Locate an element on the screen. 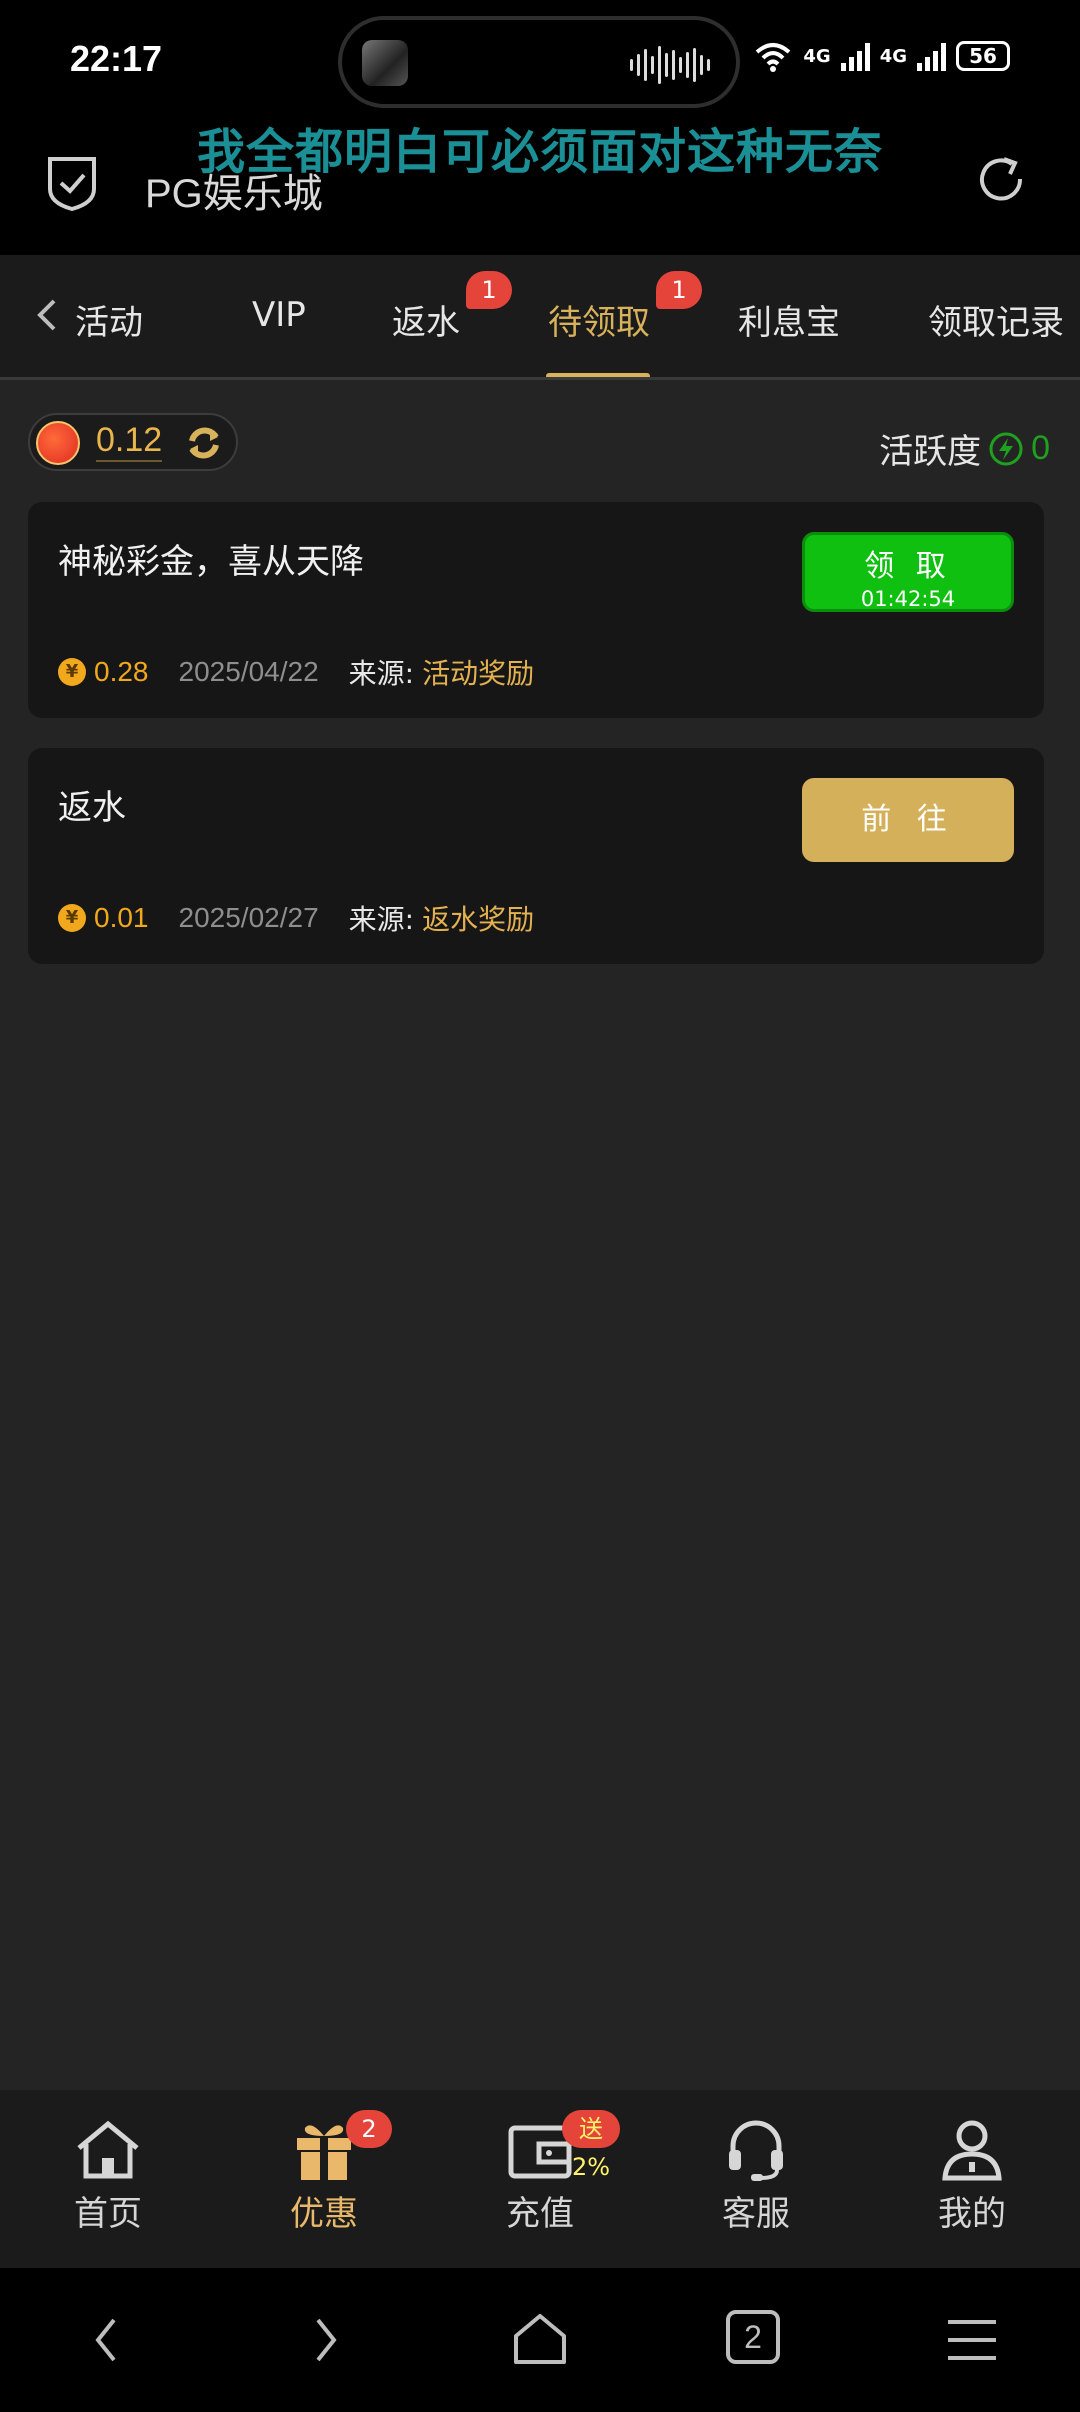 The width and height of the screenshot is (1080, 2412). nav-home: 首页 is located at coordinates (108, 2176).